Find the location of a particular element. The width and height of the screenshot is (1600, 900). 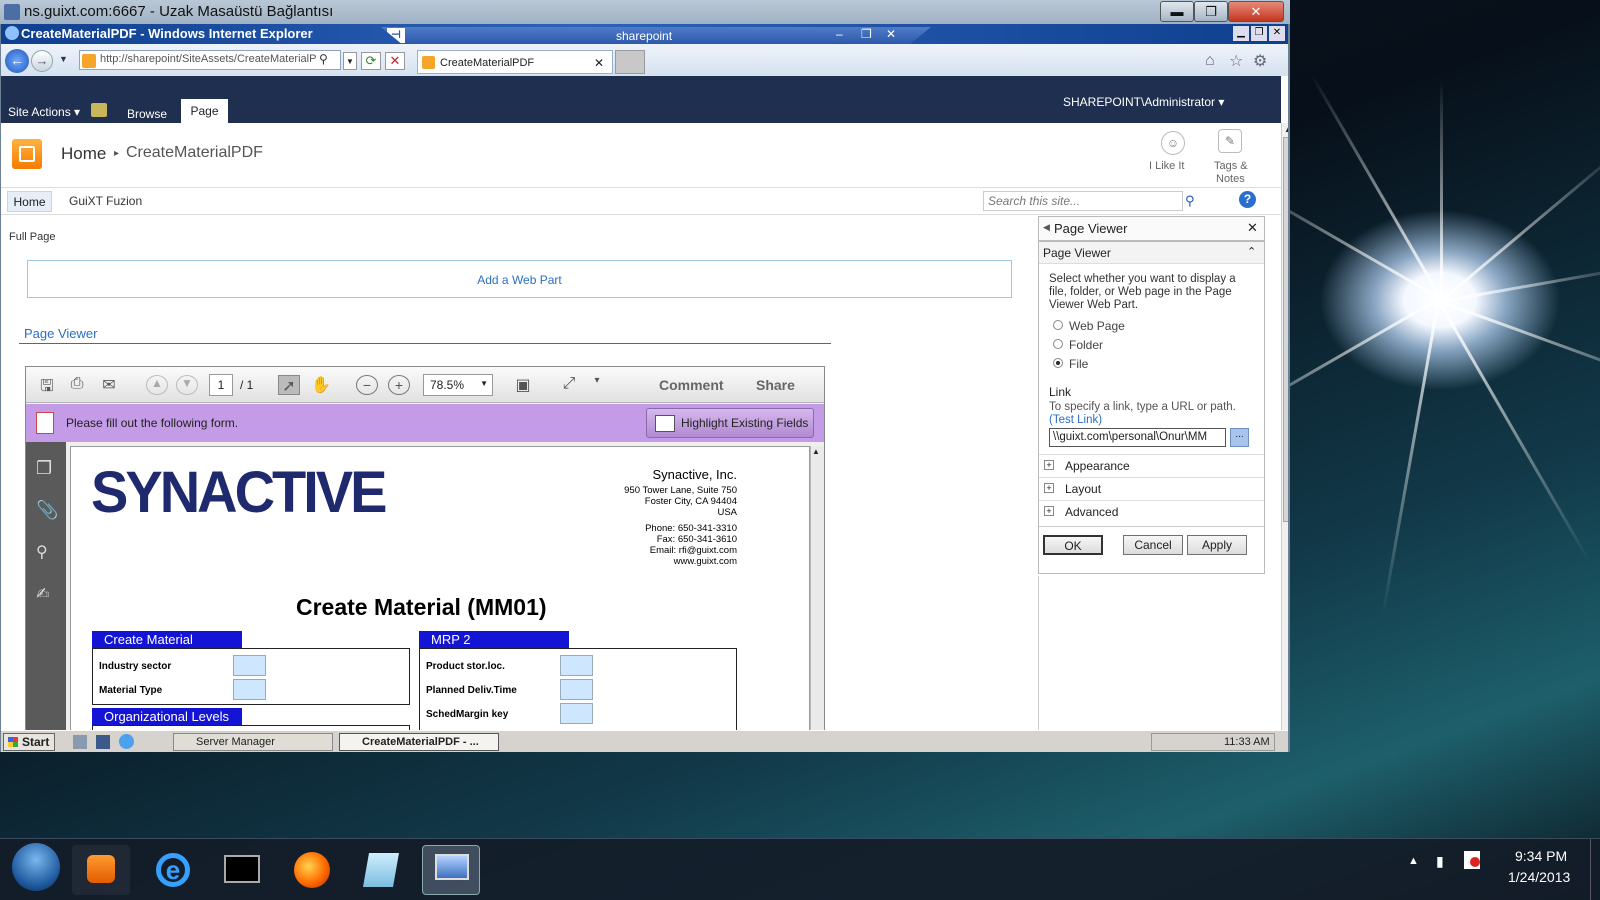

scroll-thumb is located at coordinates (1285, 329).